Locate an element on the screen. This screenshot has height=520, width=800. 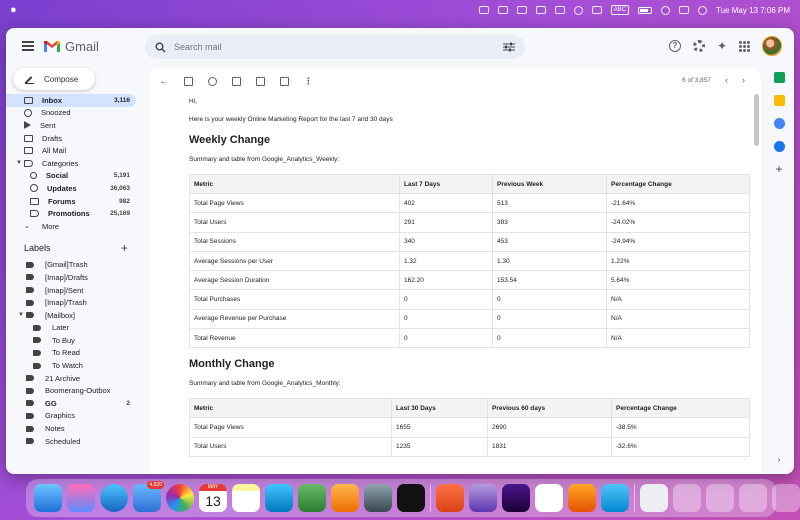
pages-icon is located at coordinates (345, 498).